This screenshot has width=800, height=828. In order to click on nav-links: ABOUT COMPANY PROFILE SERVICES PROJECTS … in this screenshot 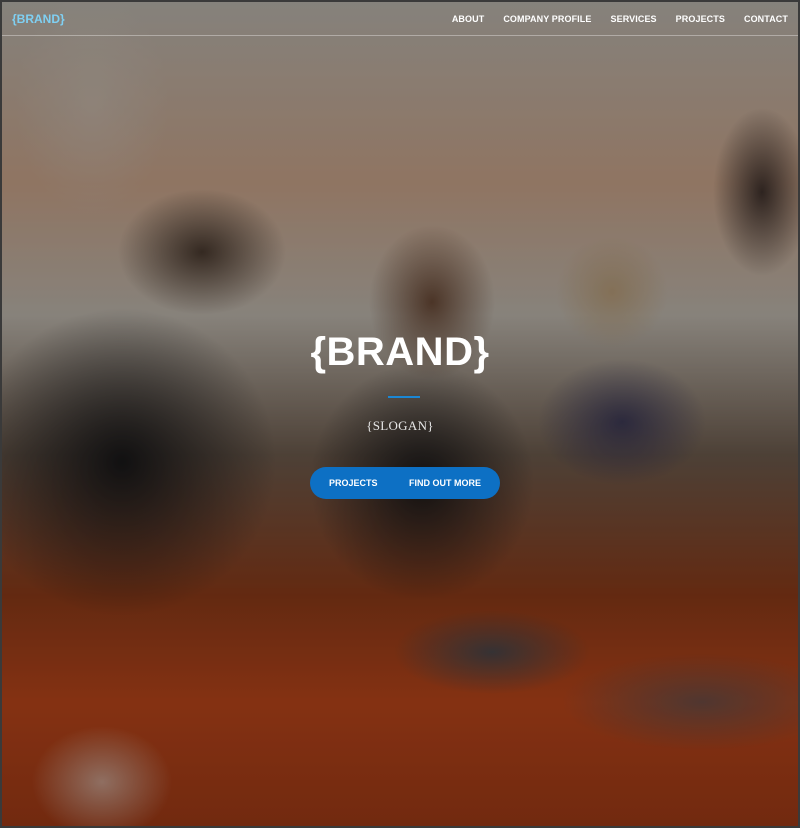, I will do `click(610, 19)`.